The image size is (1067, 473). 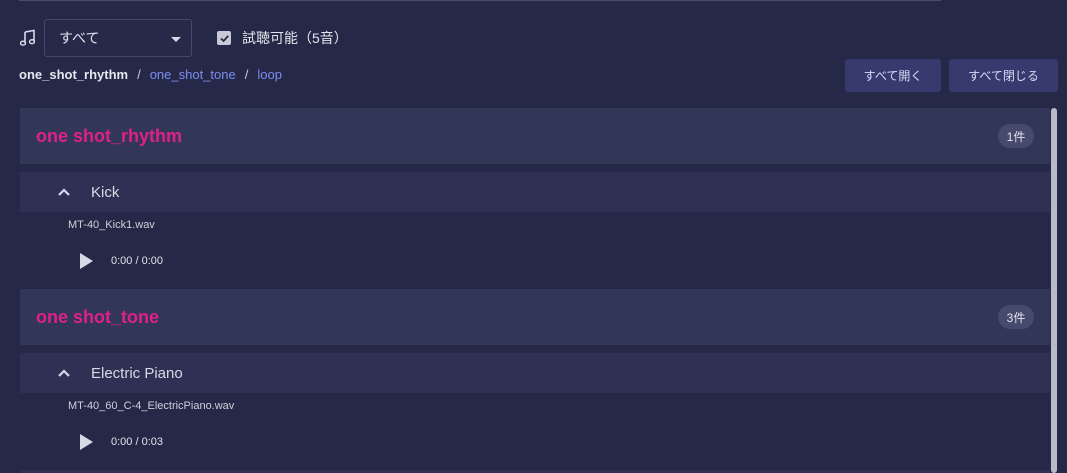 What do you see at coordinates (480, 0) in the screenshot?
I see `top-divider` at bounding box center [480, 0].